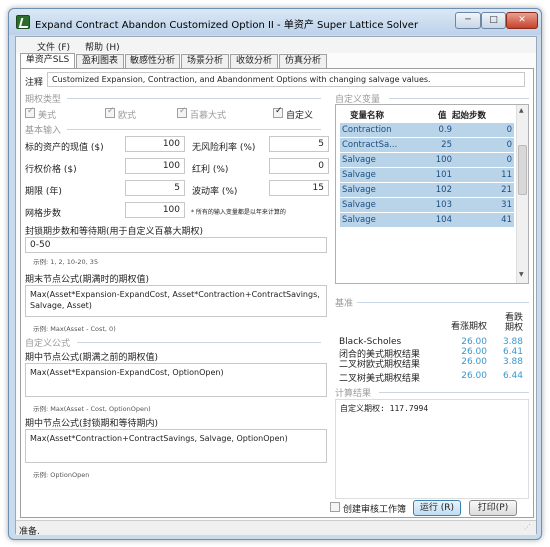 The width and height of the screenshot is (550, 547). I want to click on close-button: ✕, so click(522, 20).